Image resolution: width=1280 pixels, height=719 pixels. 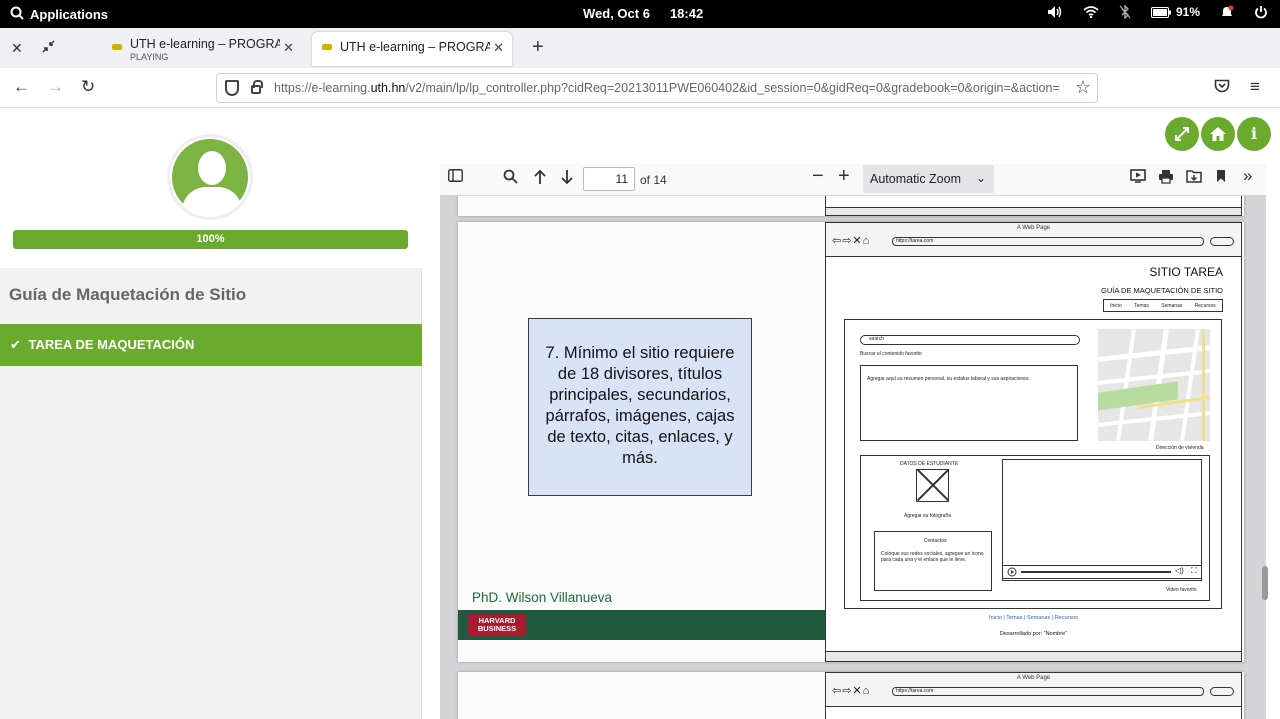 I want to click on map-image, so click(x=1154, y=385).